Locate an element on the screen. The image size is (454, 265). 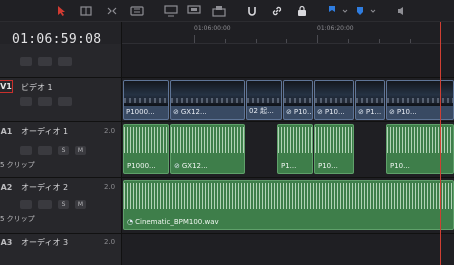
dynamic-trim-icon is located at coordinates (112, 11).